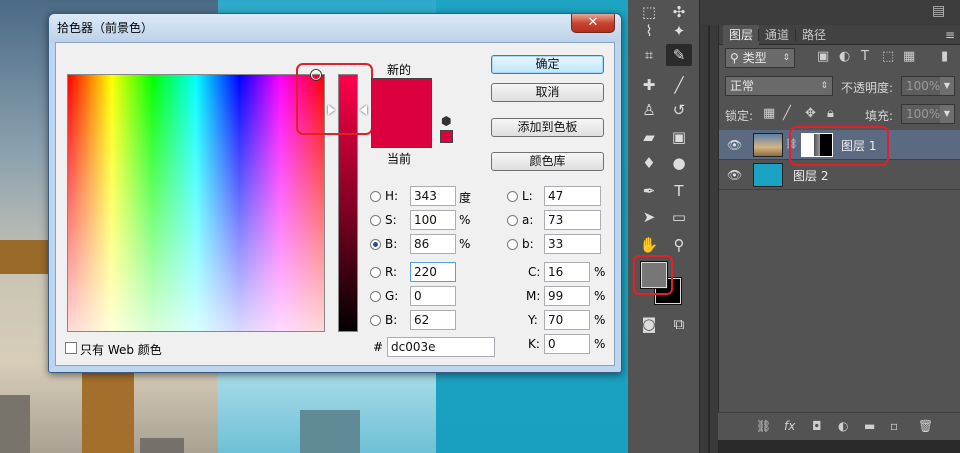 The width and height of the screenshot is (960, 453). Describe the element at coordinates (679, 245) in the screenshot. I see `zoom-icon: ⚲` at that location.